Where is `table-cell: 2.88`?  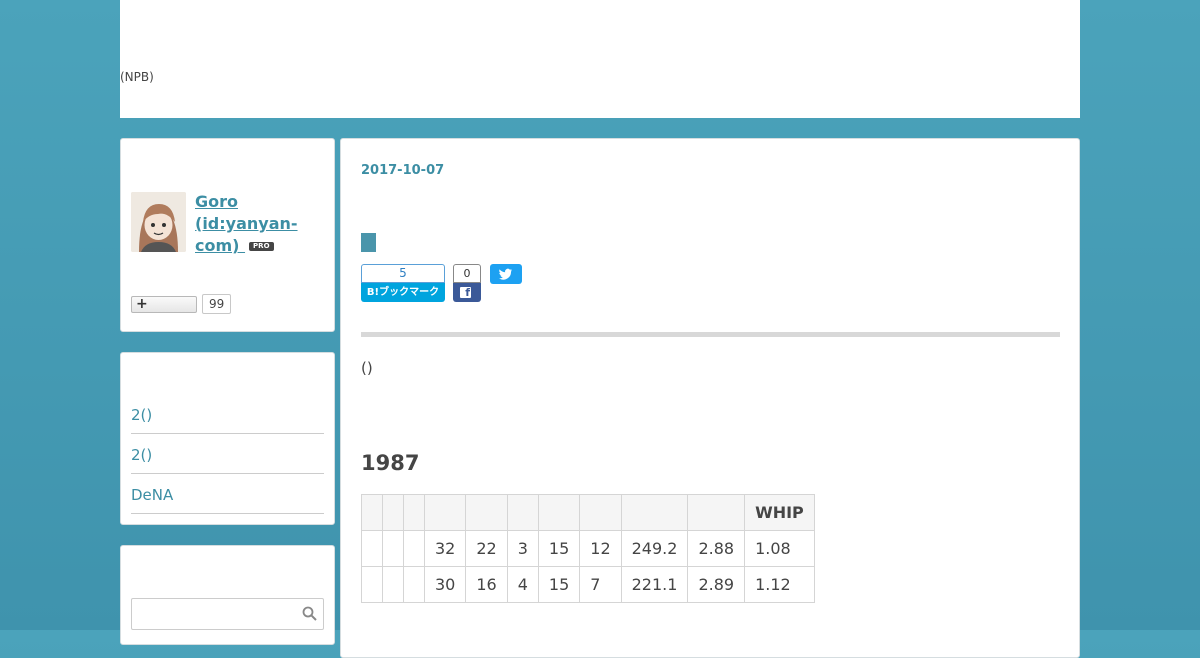 table-cell: 2.88 is located at coordinates (716, 548).